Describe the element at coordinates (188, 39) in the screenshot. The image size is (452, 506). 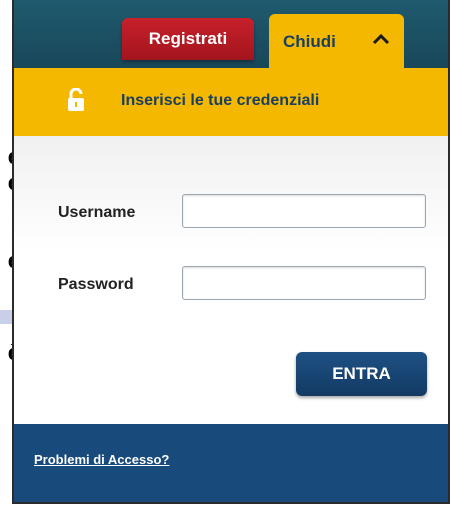
I see `register-button: Registrati` at that location.